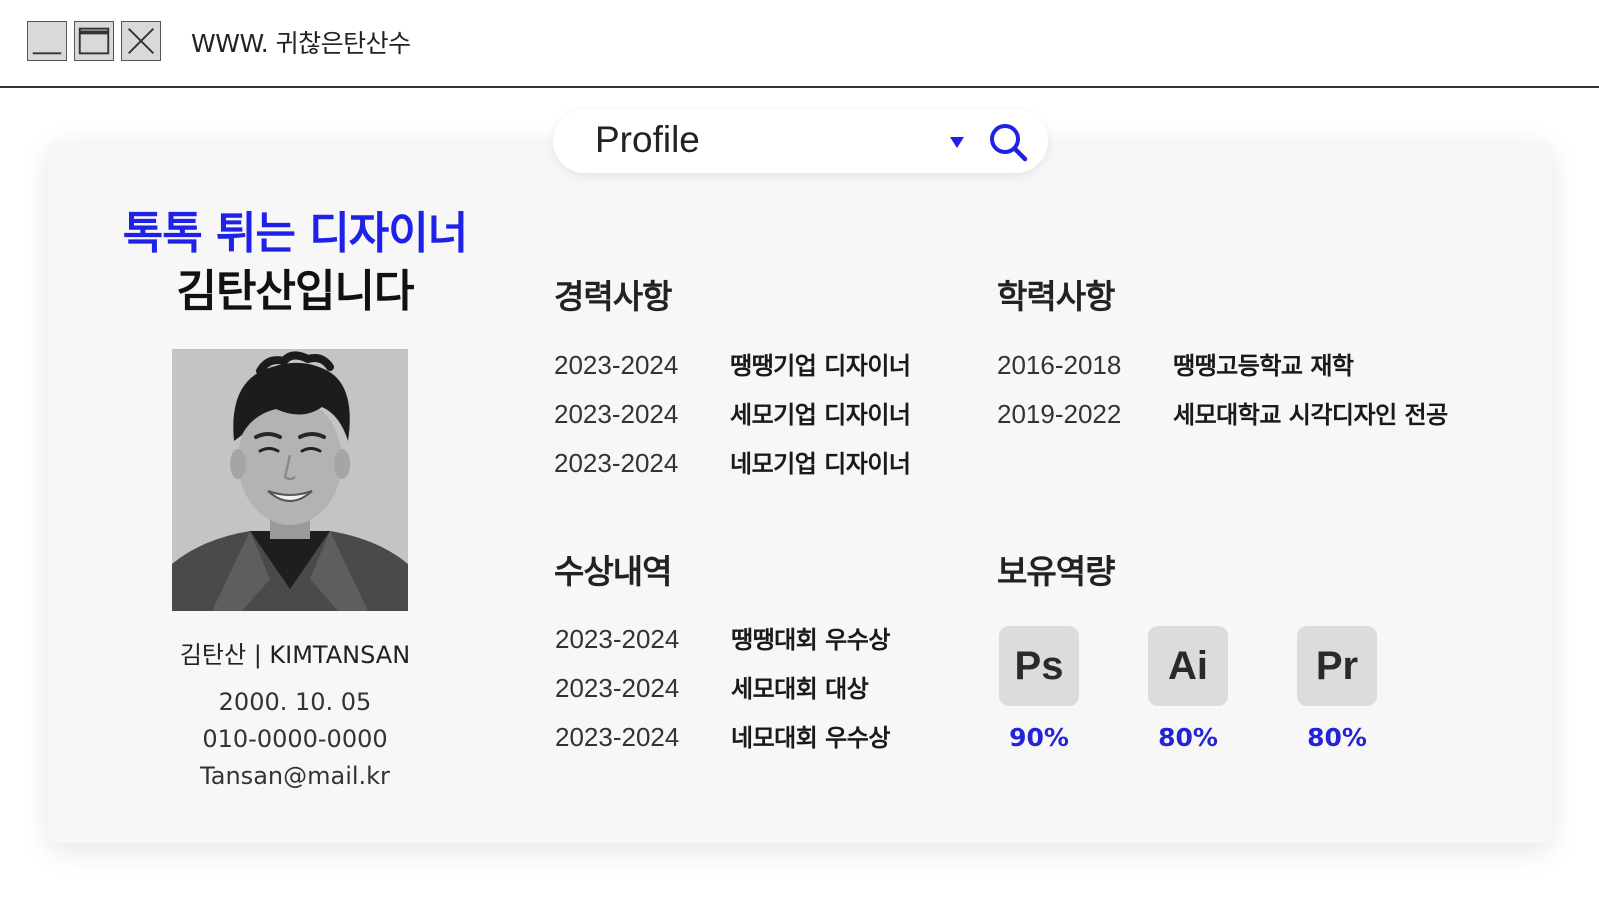 This screenshot has width=1599, height=898. I want to click on skill-photoshop: Ps 90%, so click(1039, 689).